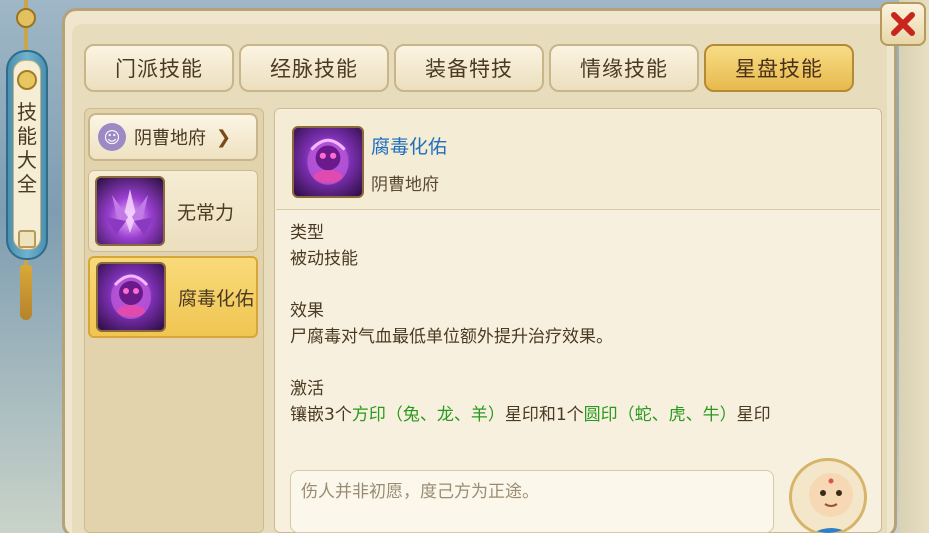 This screenshot has height=533, width=929. I want to click on scroll-knob-icon, so click(26, 18).